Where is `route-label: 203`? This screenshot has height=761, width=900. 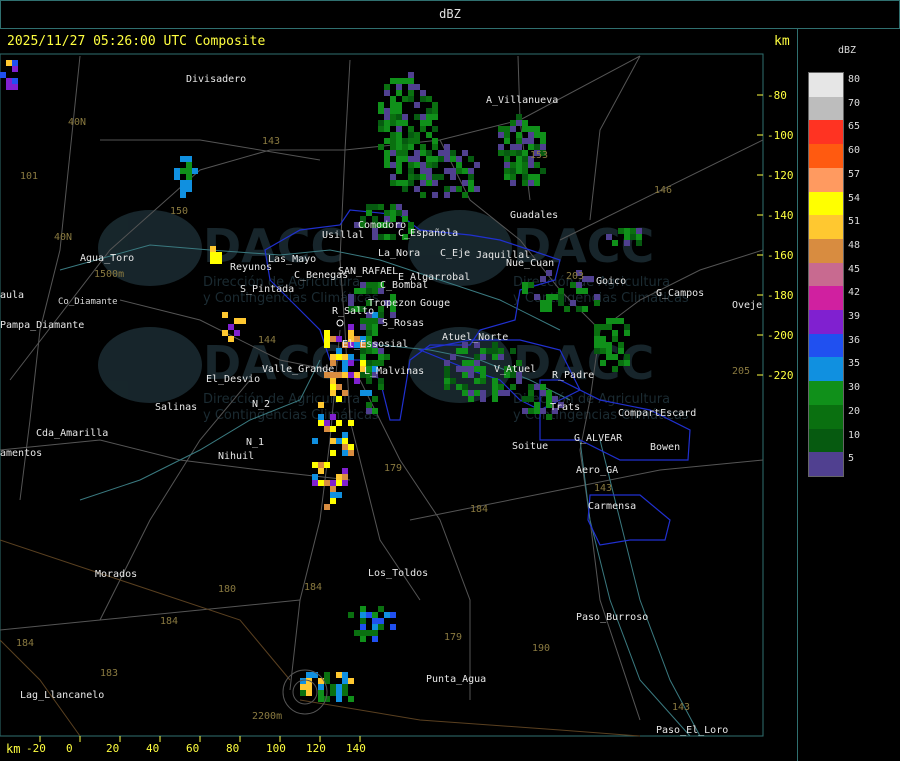 route-label: 203 is located at coordinates (575, 276).